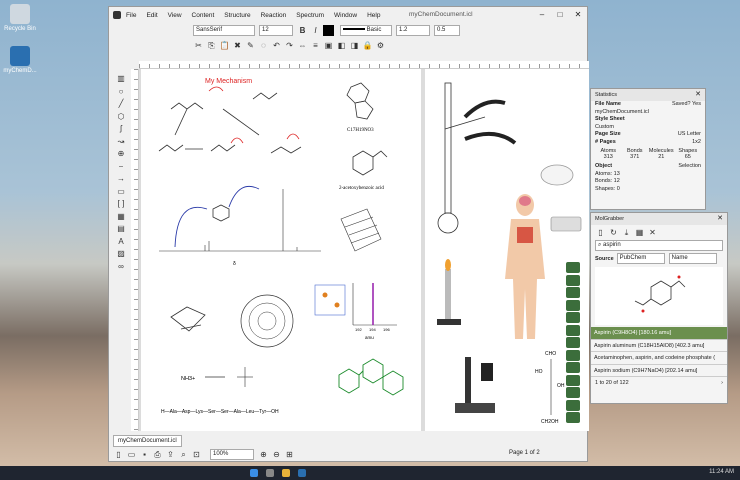 The width and height of the screenshot is (740, 480). I want to click on group-icon: ▣, so click(328, 45).